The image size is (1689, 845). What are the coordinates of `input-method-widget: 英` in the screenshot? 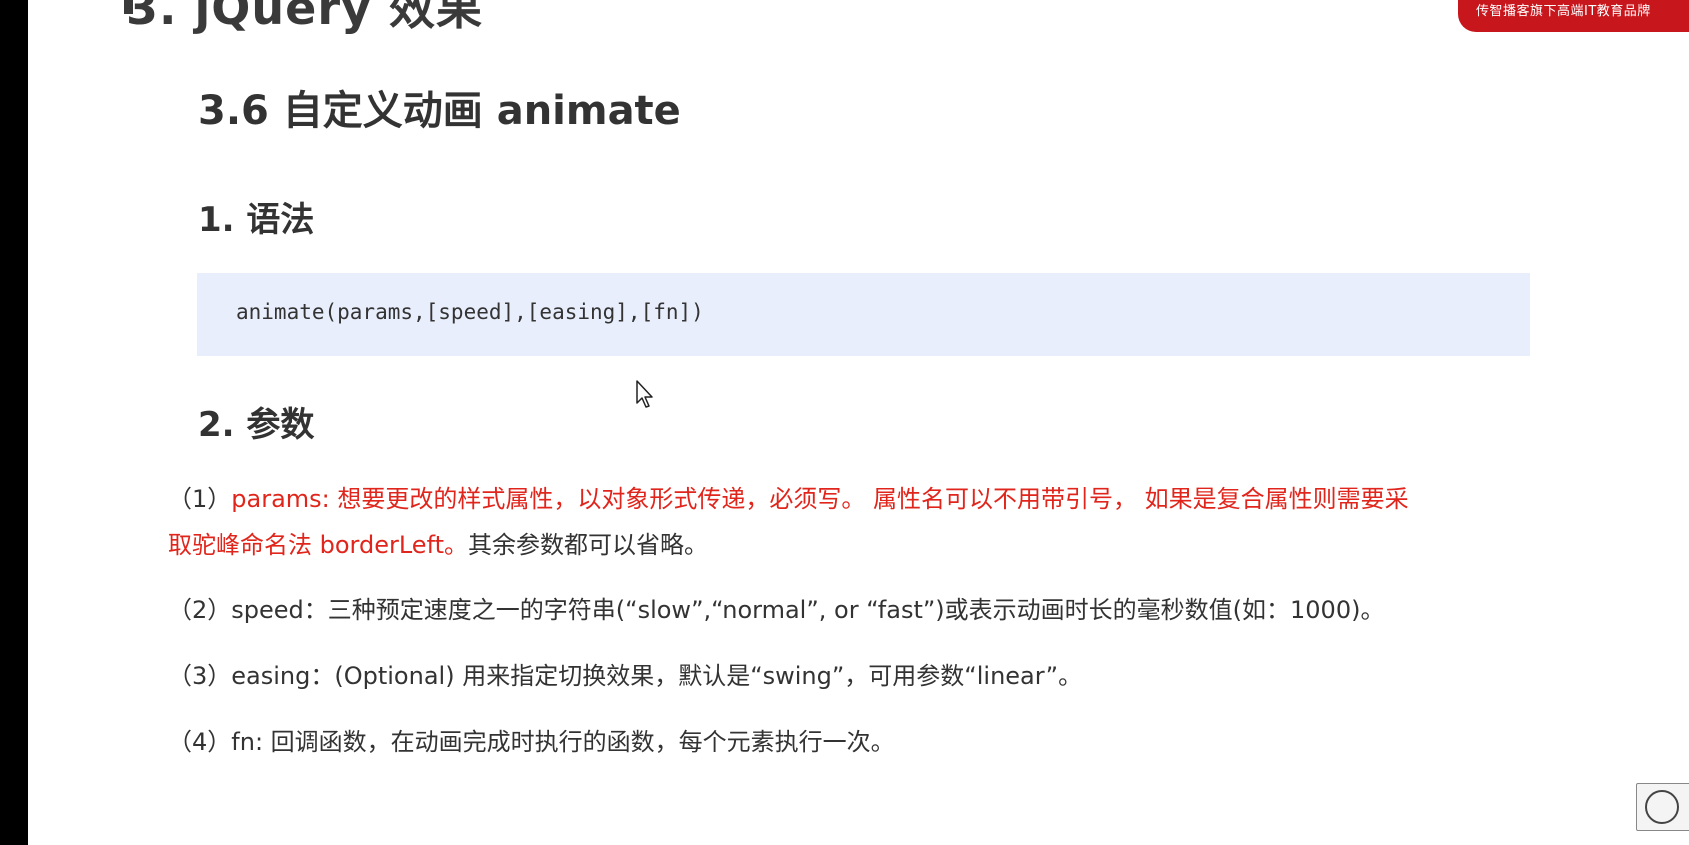 It's located at (1662, 807).